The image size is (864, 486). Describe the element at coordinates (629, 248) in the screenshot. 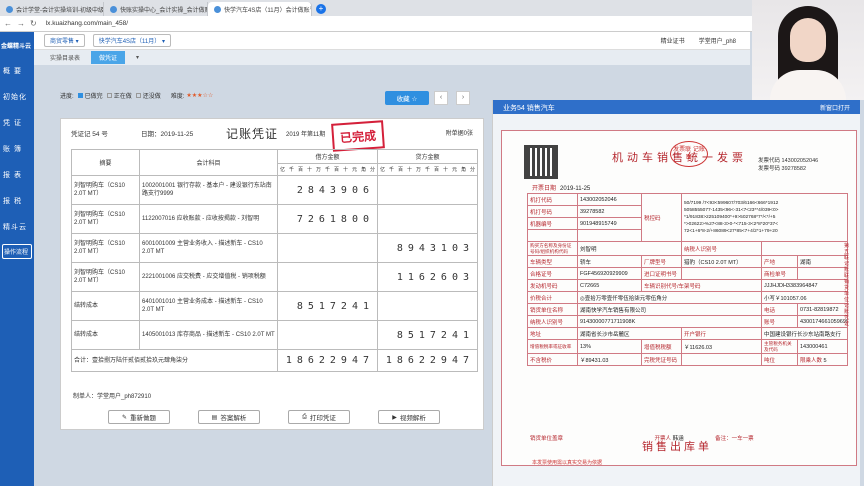

I see `buyer-name: 刘智明` at that location.